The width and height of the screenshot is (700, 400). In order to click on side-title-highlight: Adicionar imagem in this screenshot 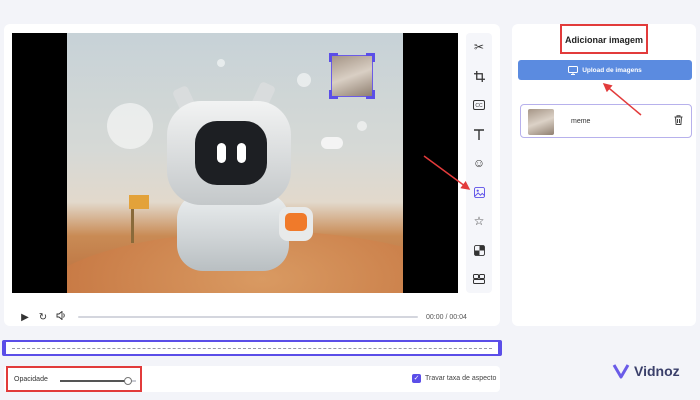, I will do `click(604, 39)`.